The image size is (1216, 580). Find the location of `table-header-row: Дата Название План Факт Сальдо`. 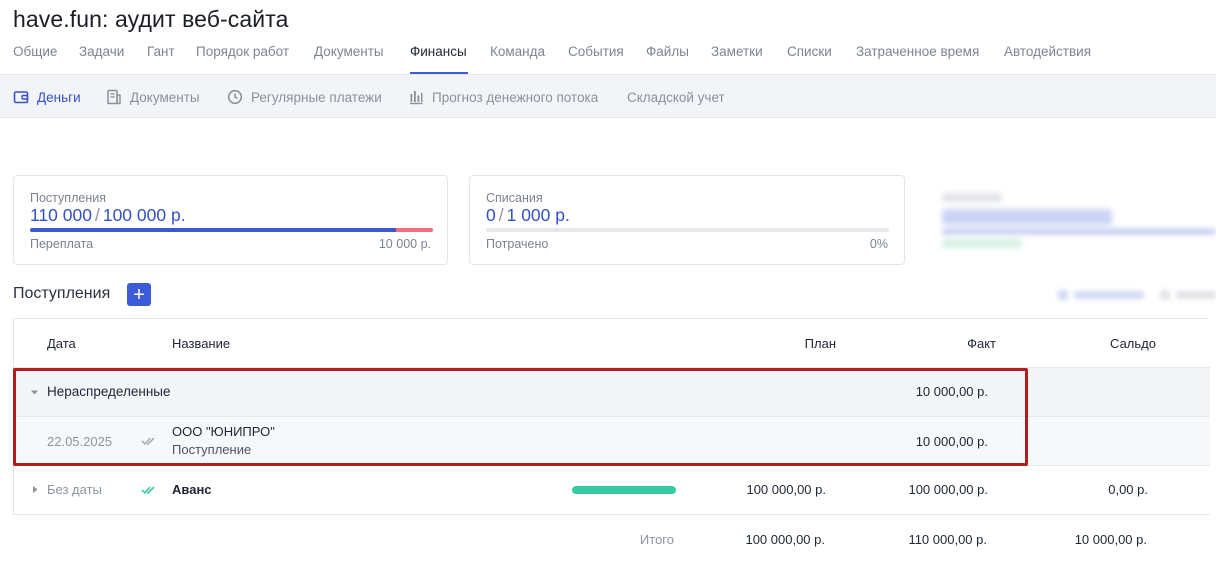

table-header-row: Дата Название План Факт Сальдо is located at coordinates (612, 343).